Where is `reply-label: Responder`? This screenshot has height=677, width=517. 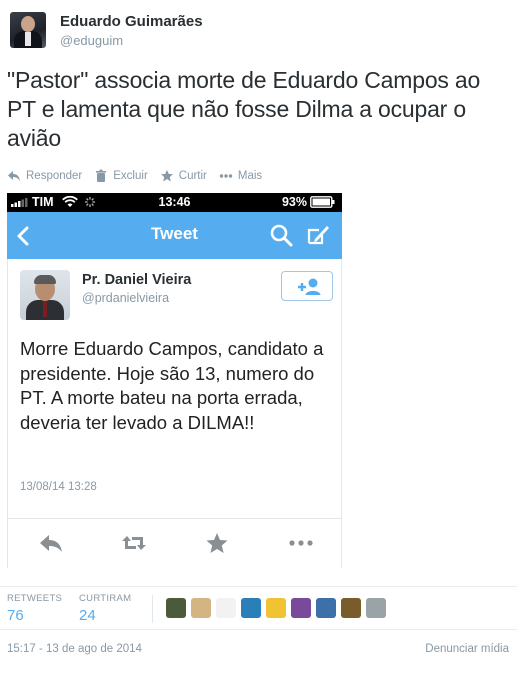
reply-label: Responder is located at coordinates (54, 176).